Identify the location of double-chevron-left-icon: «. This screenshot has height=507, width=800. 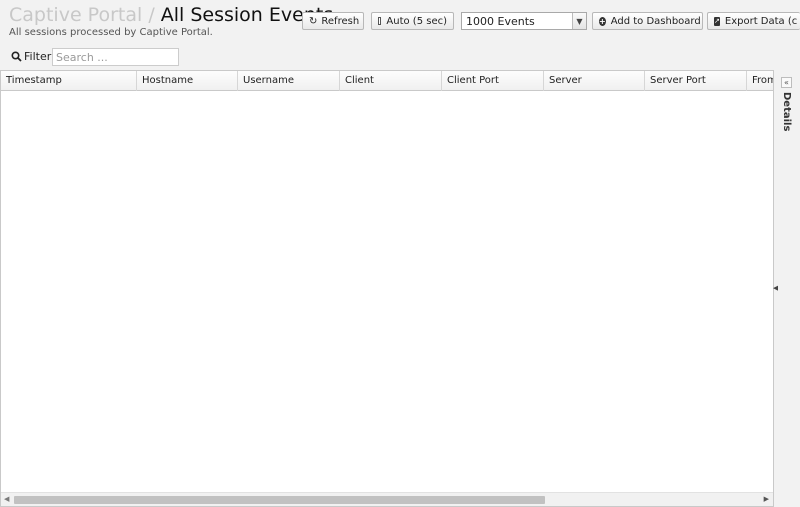
(786, 82).